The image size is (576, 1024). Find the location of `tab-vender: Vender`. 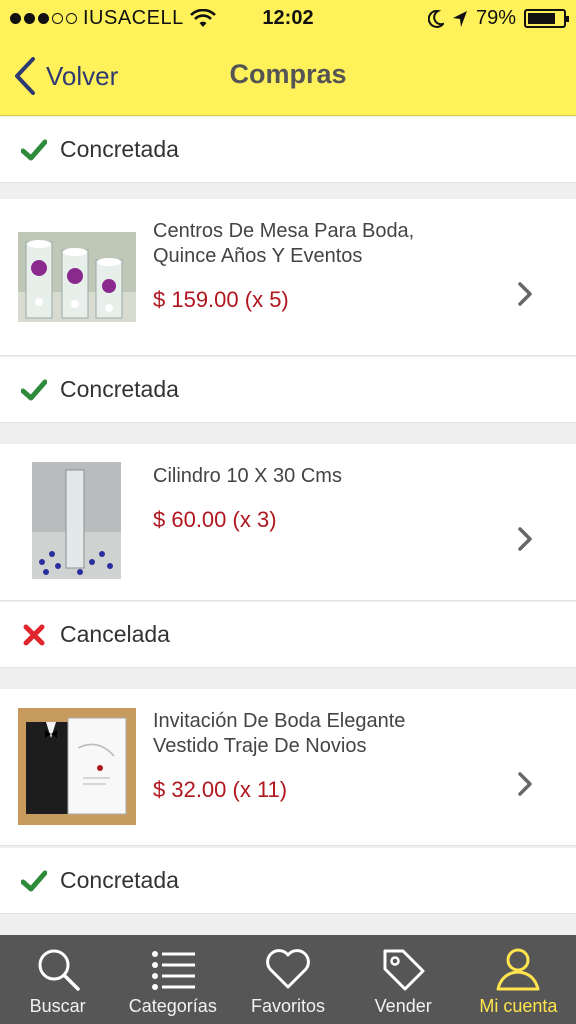

tab-vender: Vender is located at coordinates (403, 979).